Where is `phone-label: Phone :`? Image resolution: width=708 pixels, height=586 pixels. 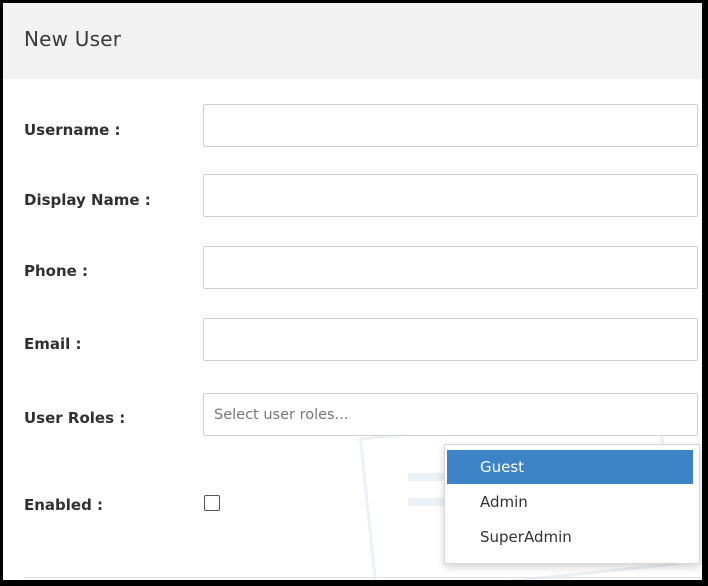 phone-label: Phone : is located at coordinates (56, 271).